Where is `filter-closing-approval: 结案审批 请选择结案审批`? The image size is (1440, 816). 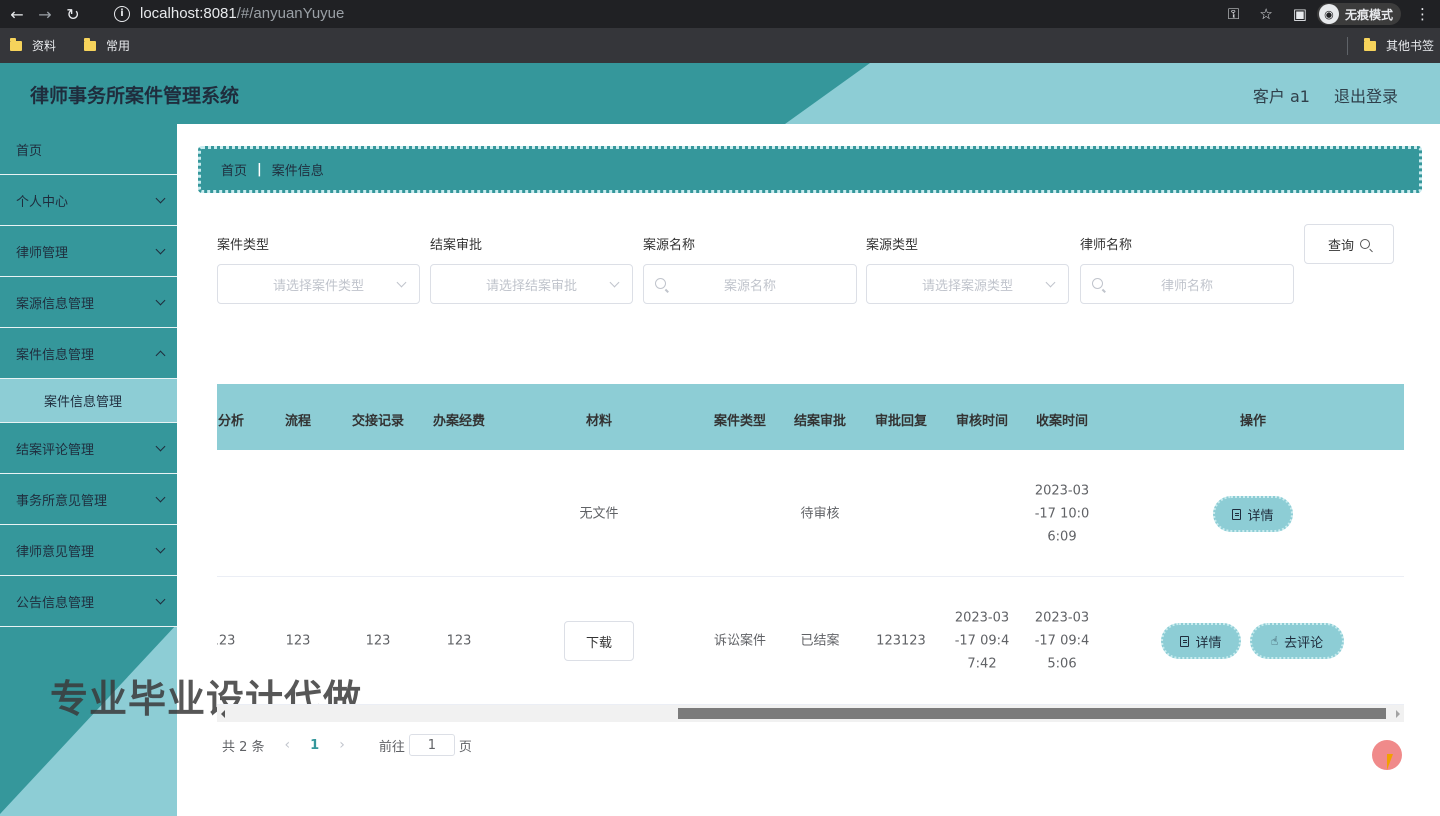
filter-closing-approval: 结案审批 请选择结案审批 is located at coordinates (531, 269).